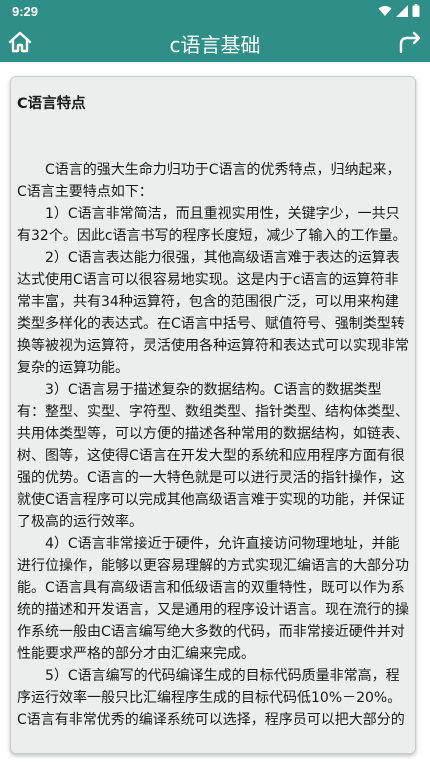 The image size is (430, 764). I want to click on article-heading: C语言特点, so click(51, 104).